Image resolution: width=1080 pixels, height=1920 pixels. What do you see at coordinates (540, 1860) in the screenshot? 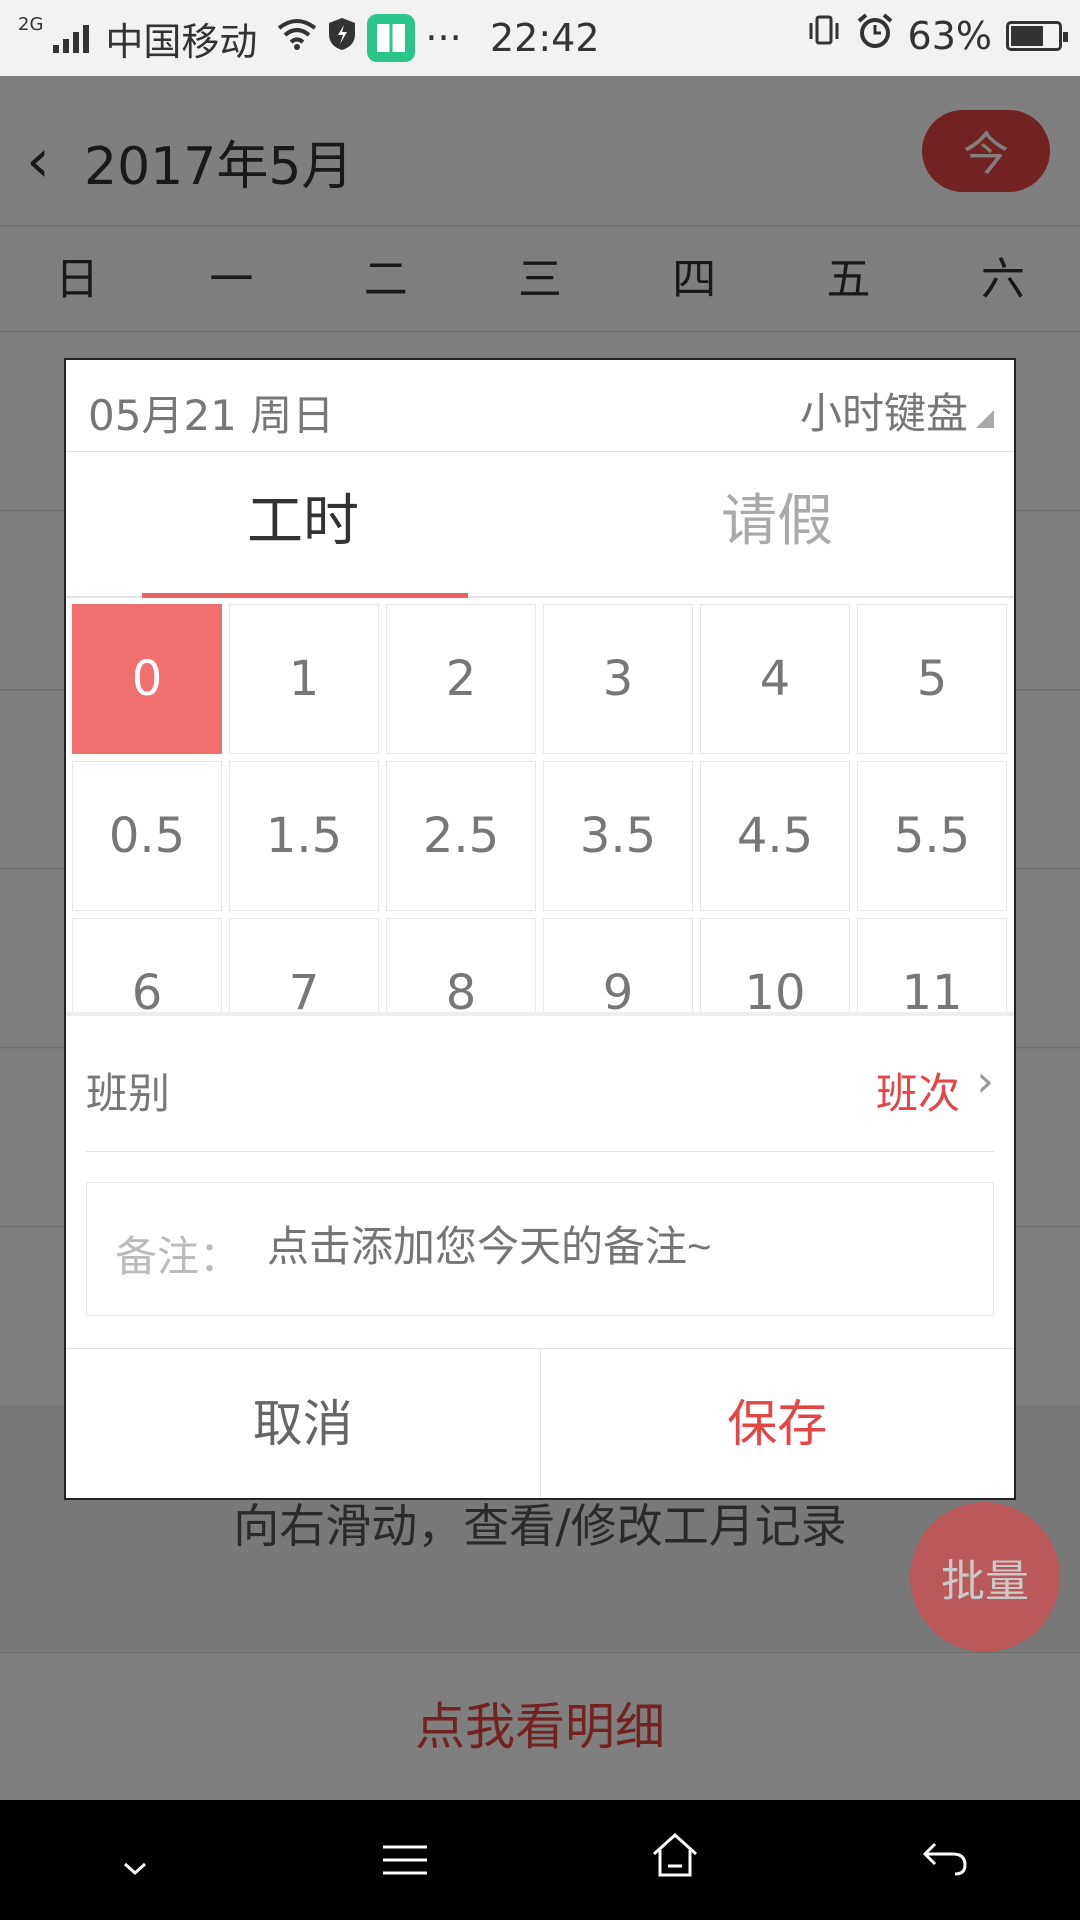
I see `system-nav-bar` at bounding box center [540, 1860].